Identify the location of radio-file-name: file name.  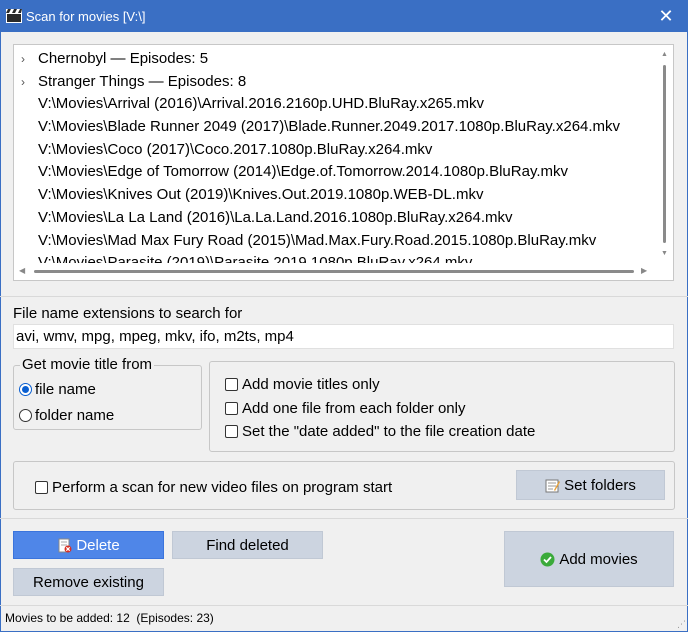
(57, 389).